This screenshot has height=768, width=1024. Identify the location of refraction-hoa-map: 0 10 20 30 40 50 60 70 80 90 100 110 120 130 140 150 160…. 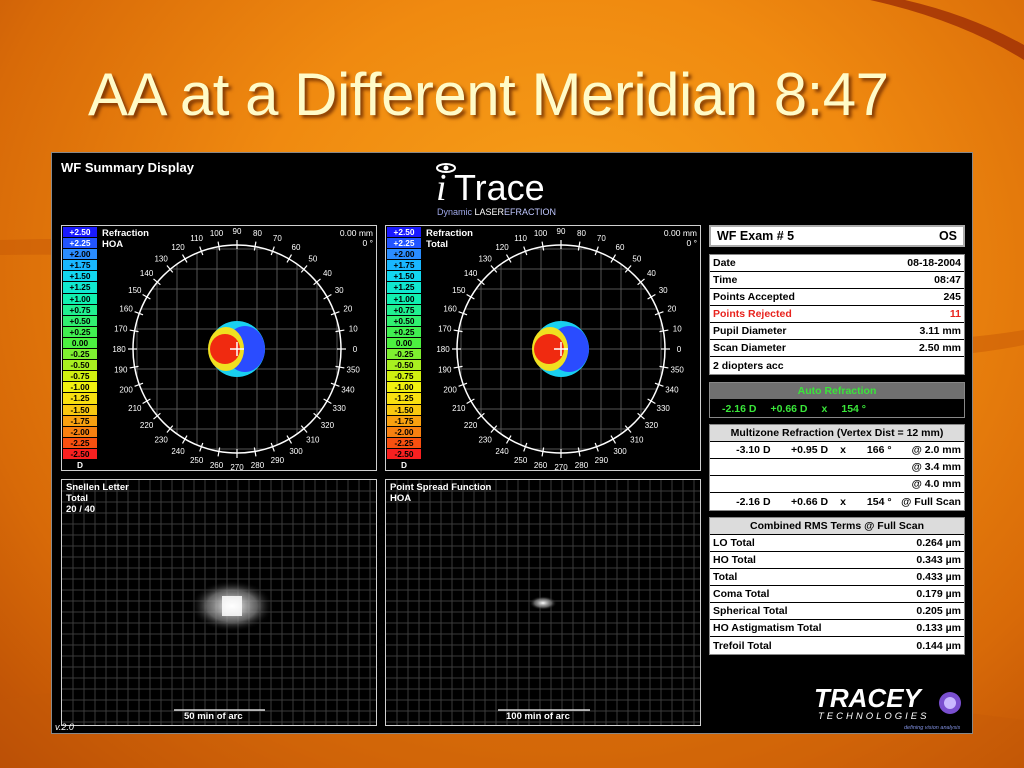
(219, 348).